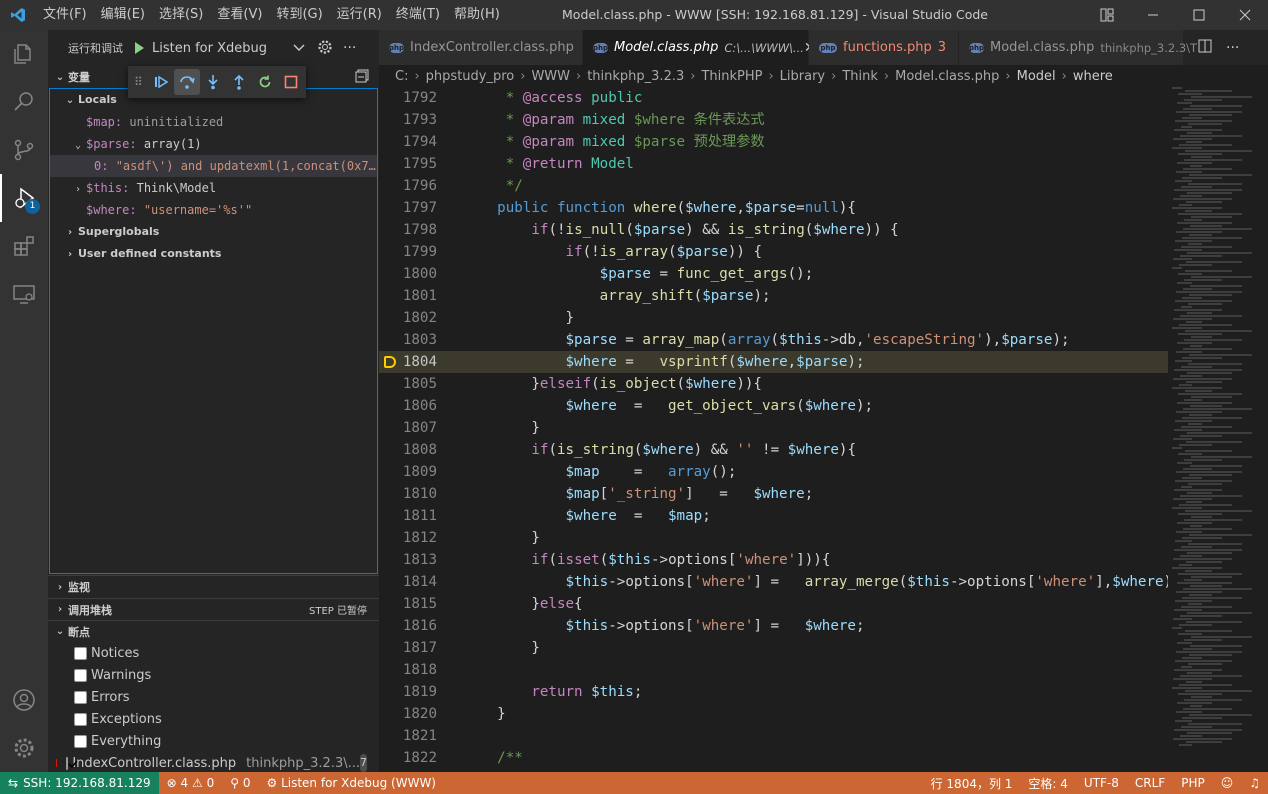 The height and width of the screenshot is (794, 1268). I want to click on remote-explorer-icon, so click(24, 294).